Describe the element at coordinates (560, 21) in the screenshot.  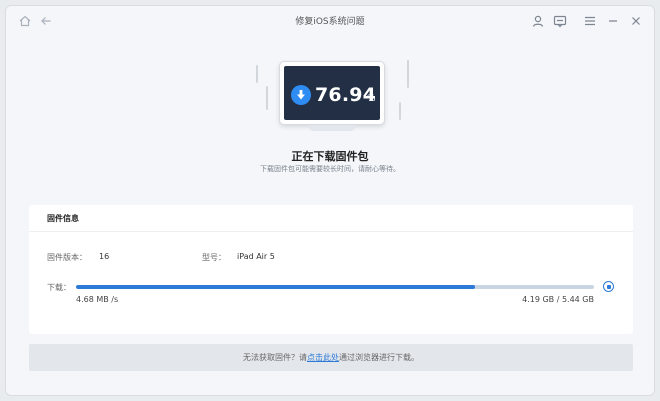
I see `feedback-icon` at that location.